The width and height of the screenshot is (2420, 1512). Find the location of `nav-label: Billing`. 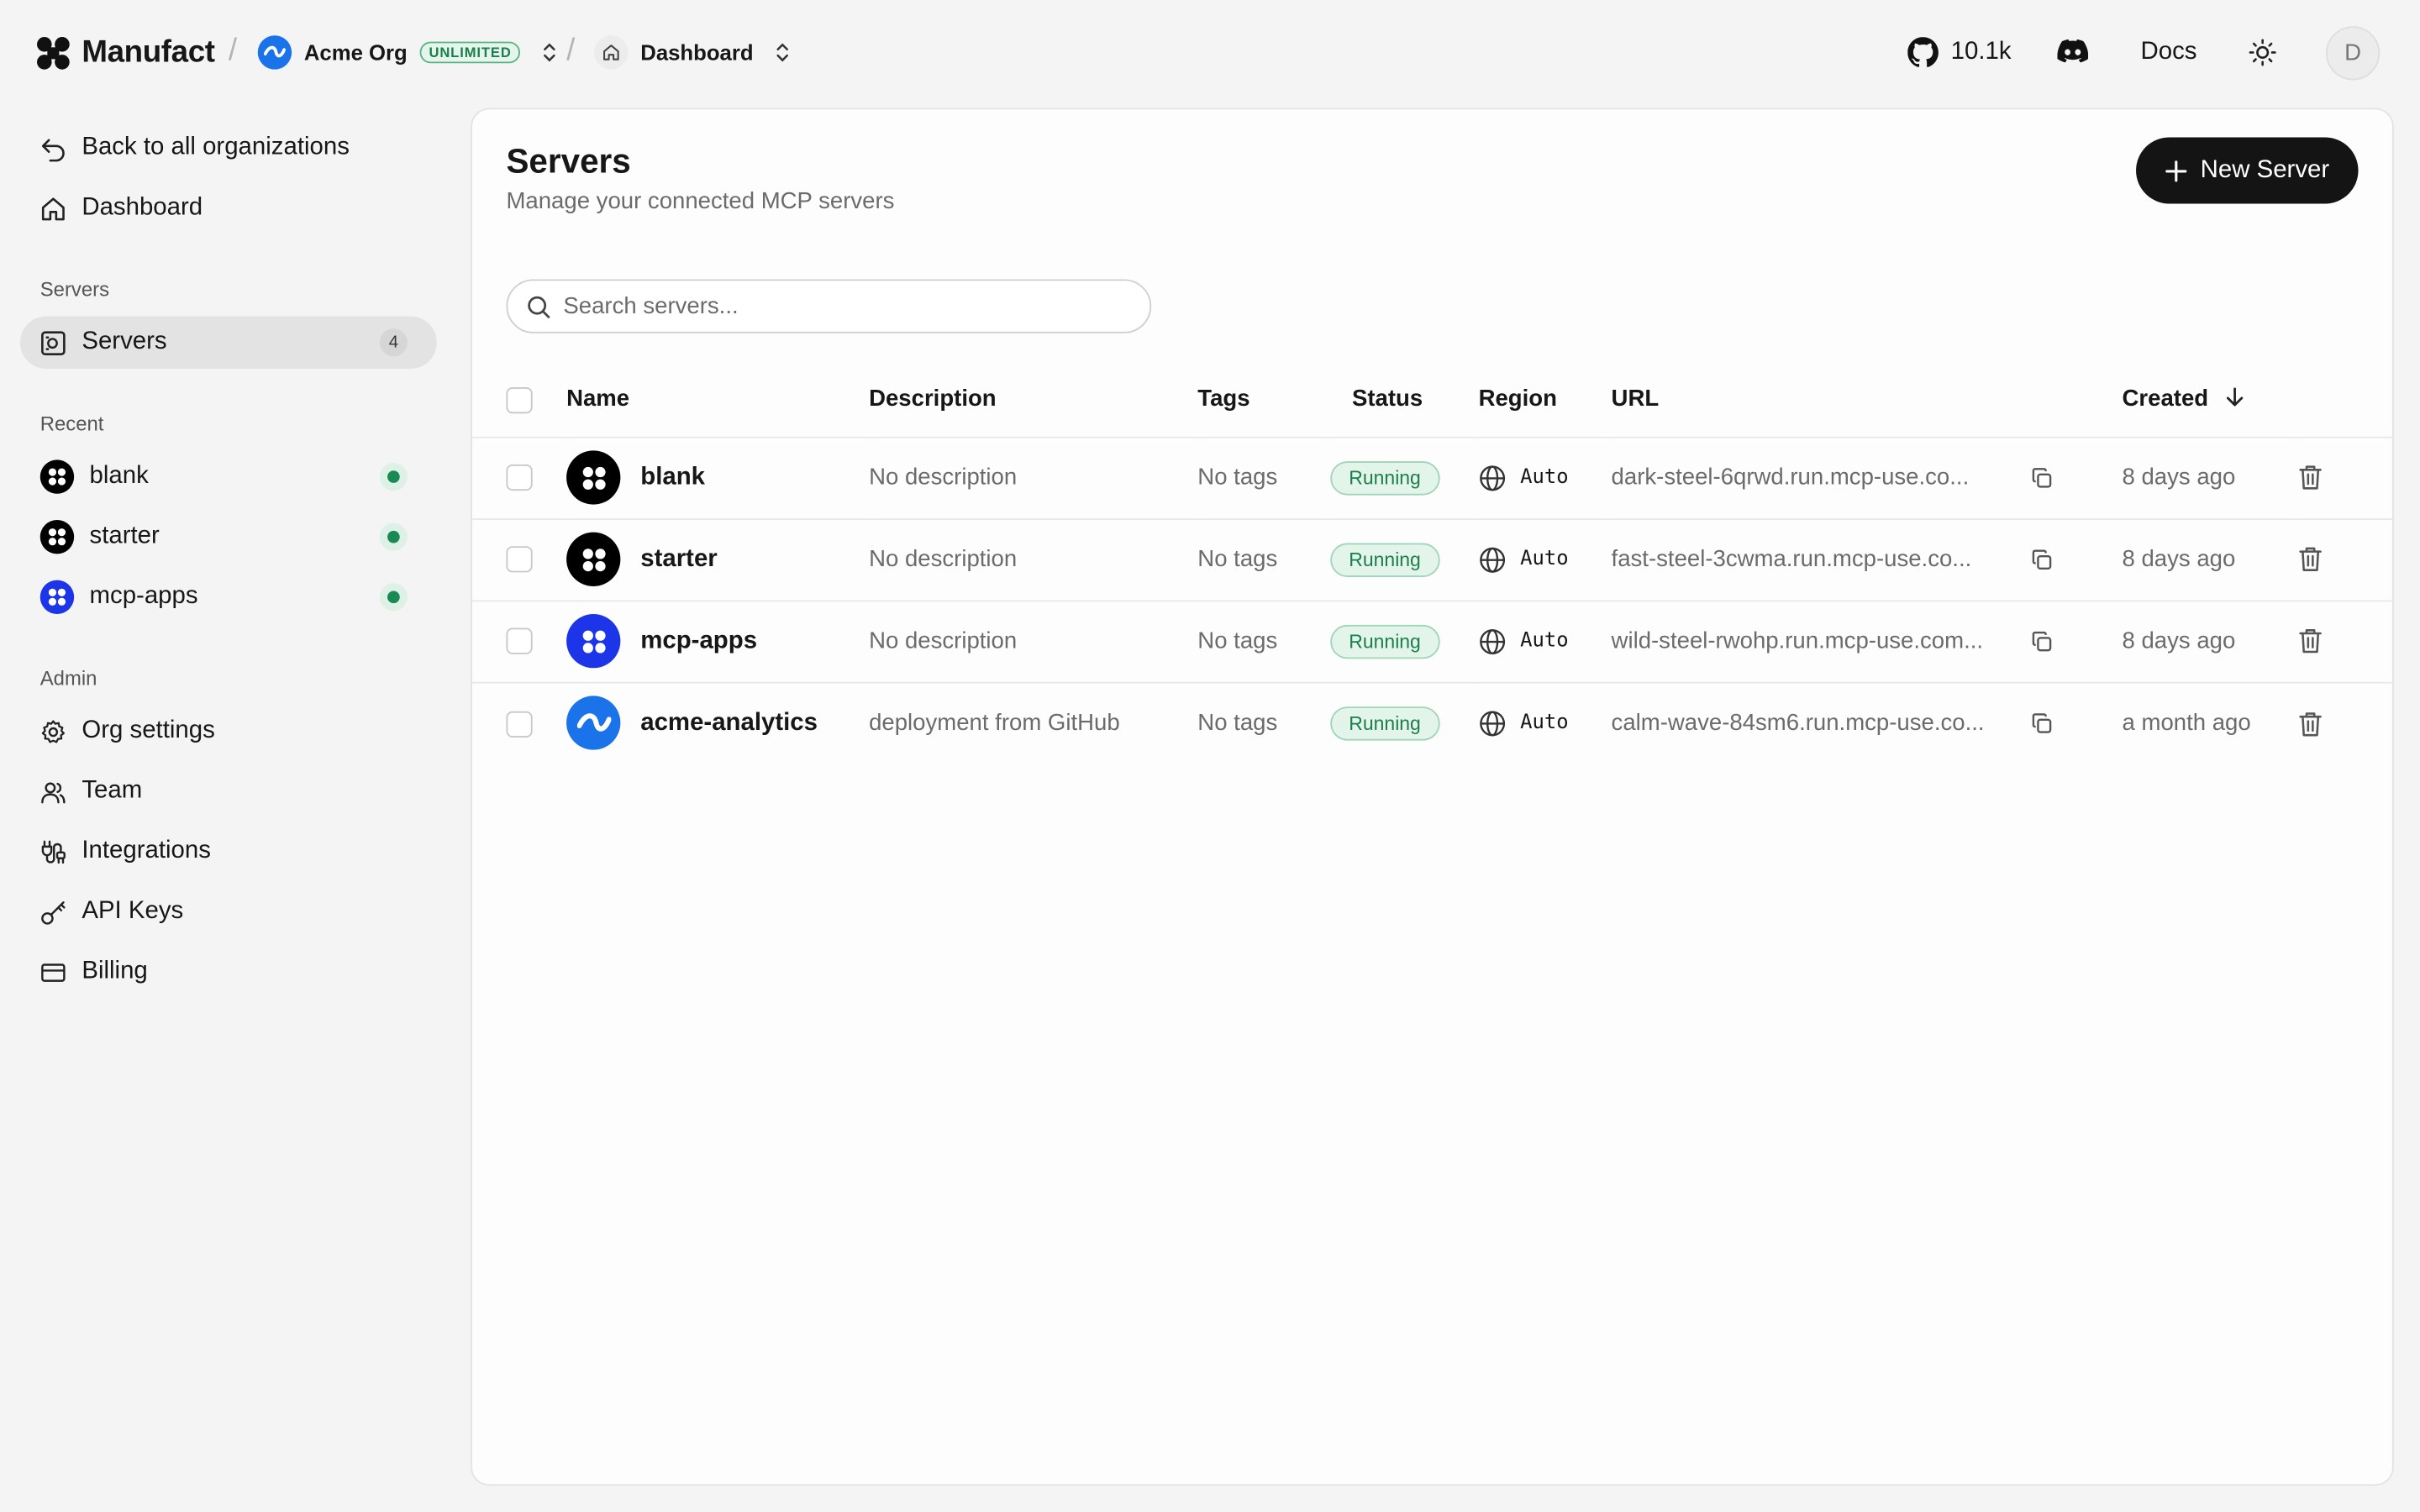

nav-label: Billing is located at coordinates (115, 971).